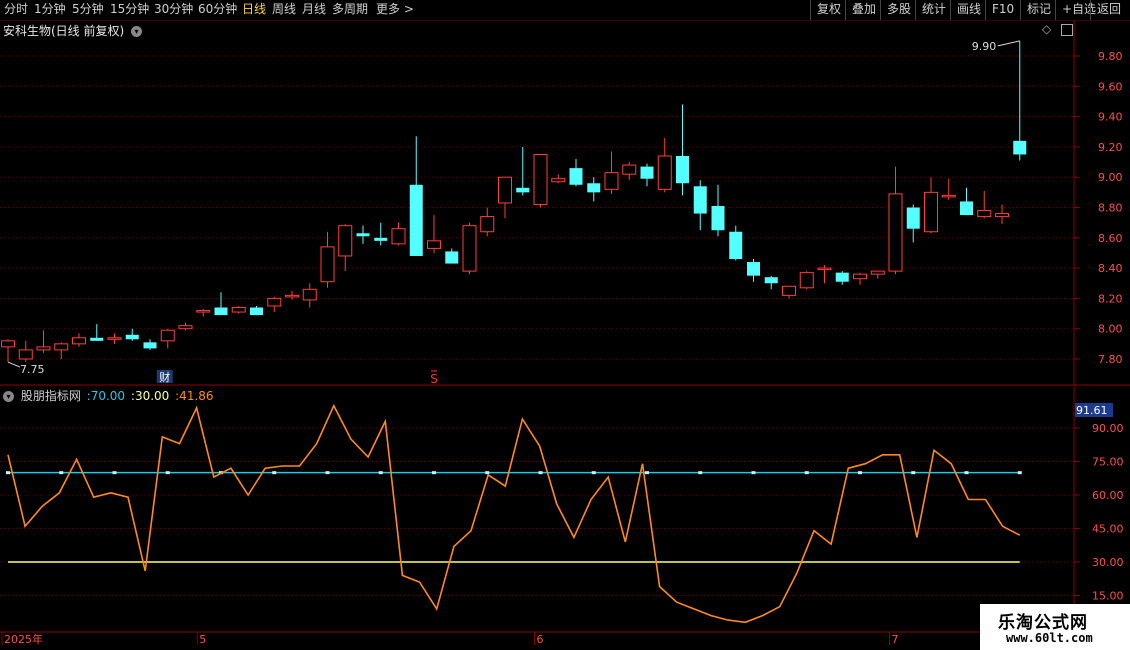 This screenshot has width=1130, height=650. I want to click on price-tick-label: 9.20, so click(1110, 147).